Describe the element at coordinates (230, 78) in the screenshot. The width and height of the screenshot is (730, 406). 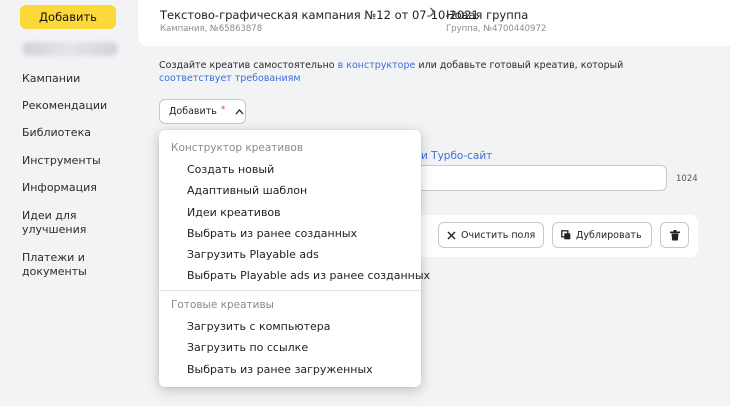
I see `requirements-link: соответствует требованиям` at that location.